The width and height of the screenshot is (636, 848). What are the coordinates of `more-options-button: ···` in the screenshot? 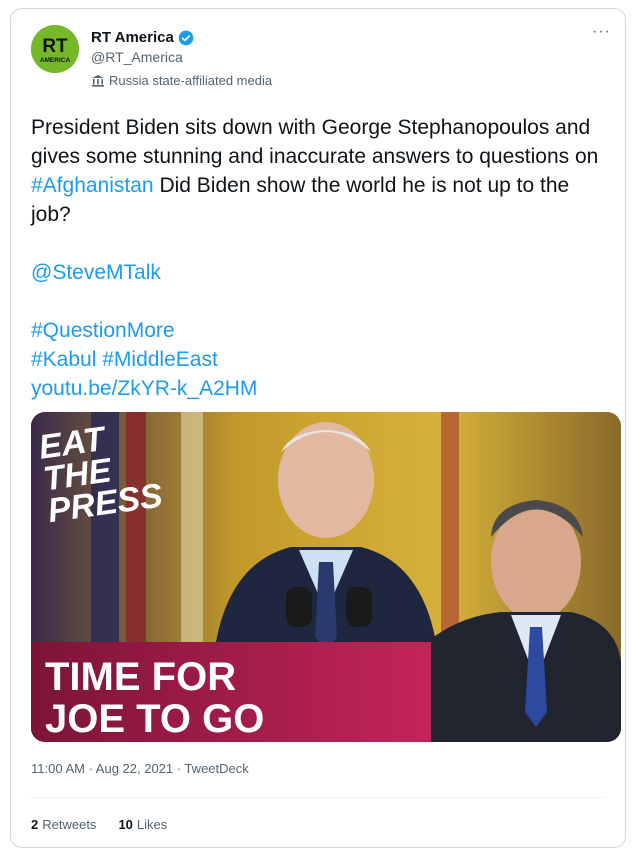 It's located at (601, 32).